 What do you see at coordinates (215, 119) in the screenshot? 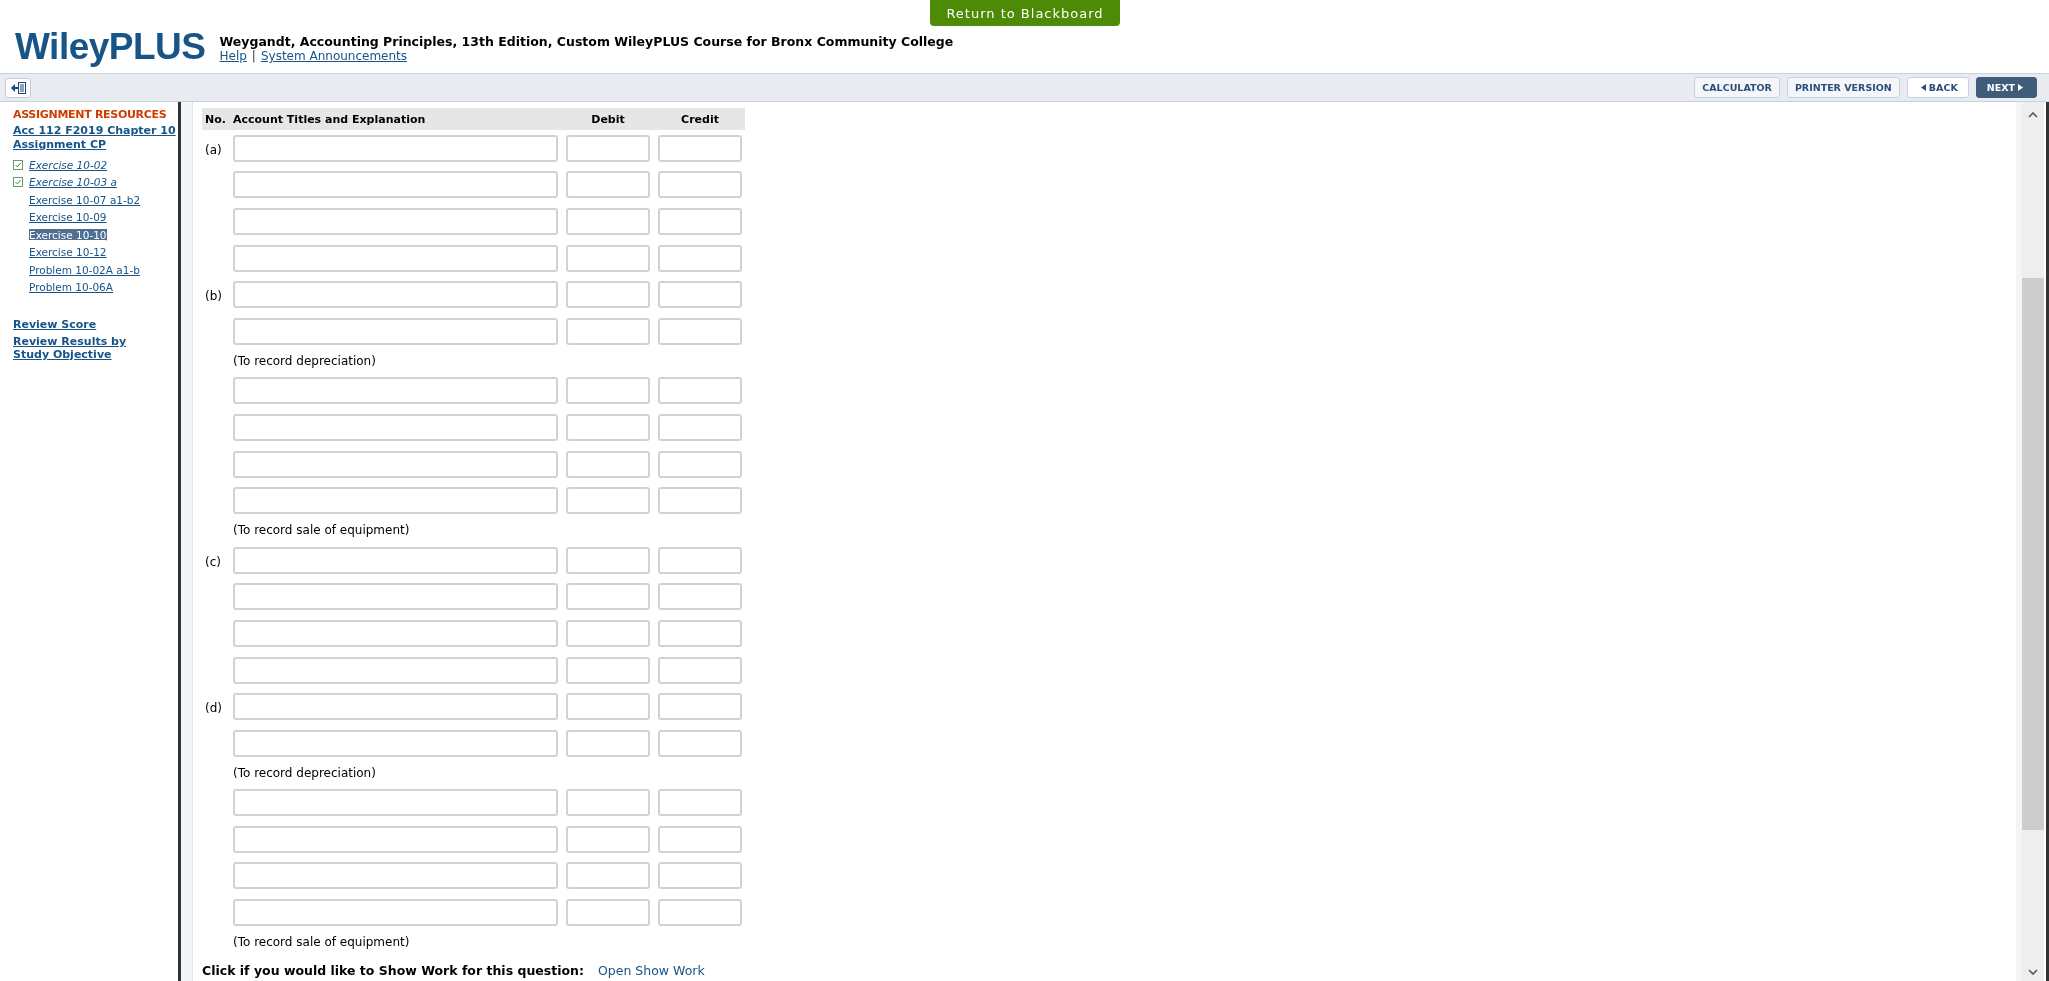
I see `column-header: No.` at bounding box center [215, 119].